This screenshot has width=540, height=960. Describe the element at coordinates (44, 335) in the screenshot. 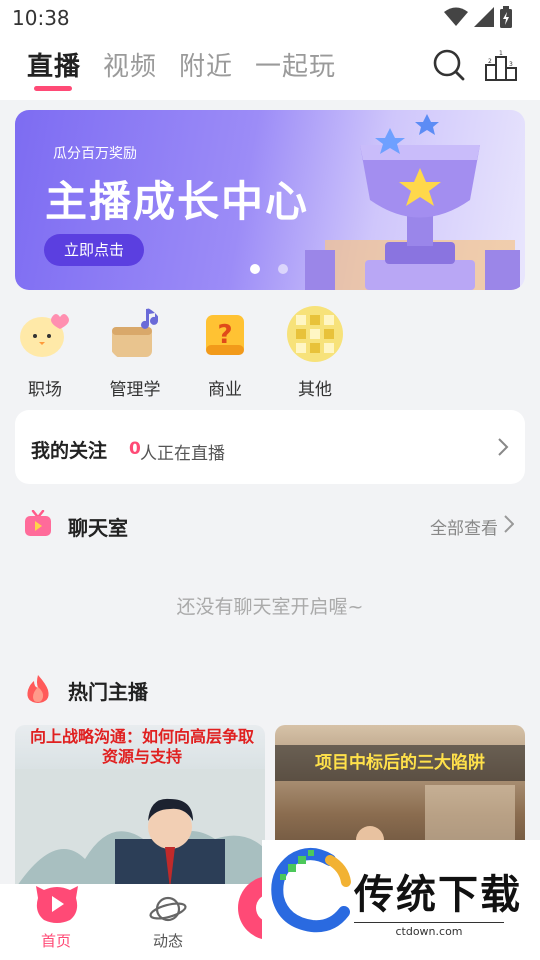

I see `chick-heart-icon` at that location.